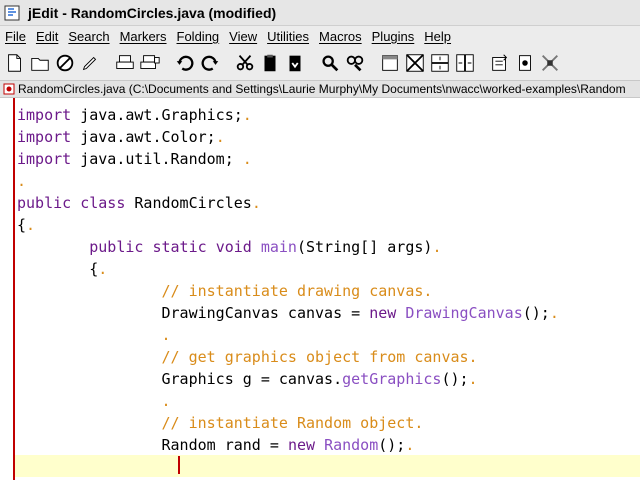 This screenshot has width=640, height=480. What do you see at coordinates (315, 357) in the screenshot?
I see `comment-token: // get graphics object from canvas` at bounding box center [315, 357].